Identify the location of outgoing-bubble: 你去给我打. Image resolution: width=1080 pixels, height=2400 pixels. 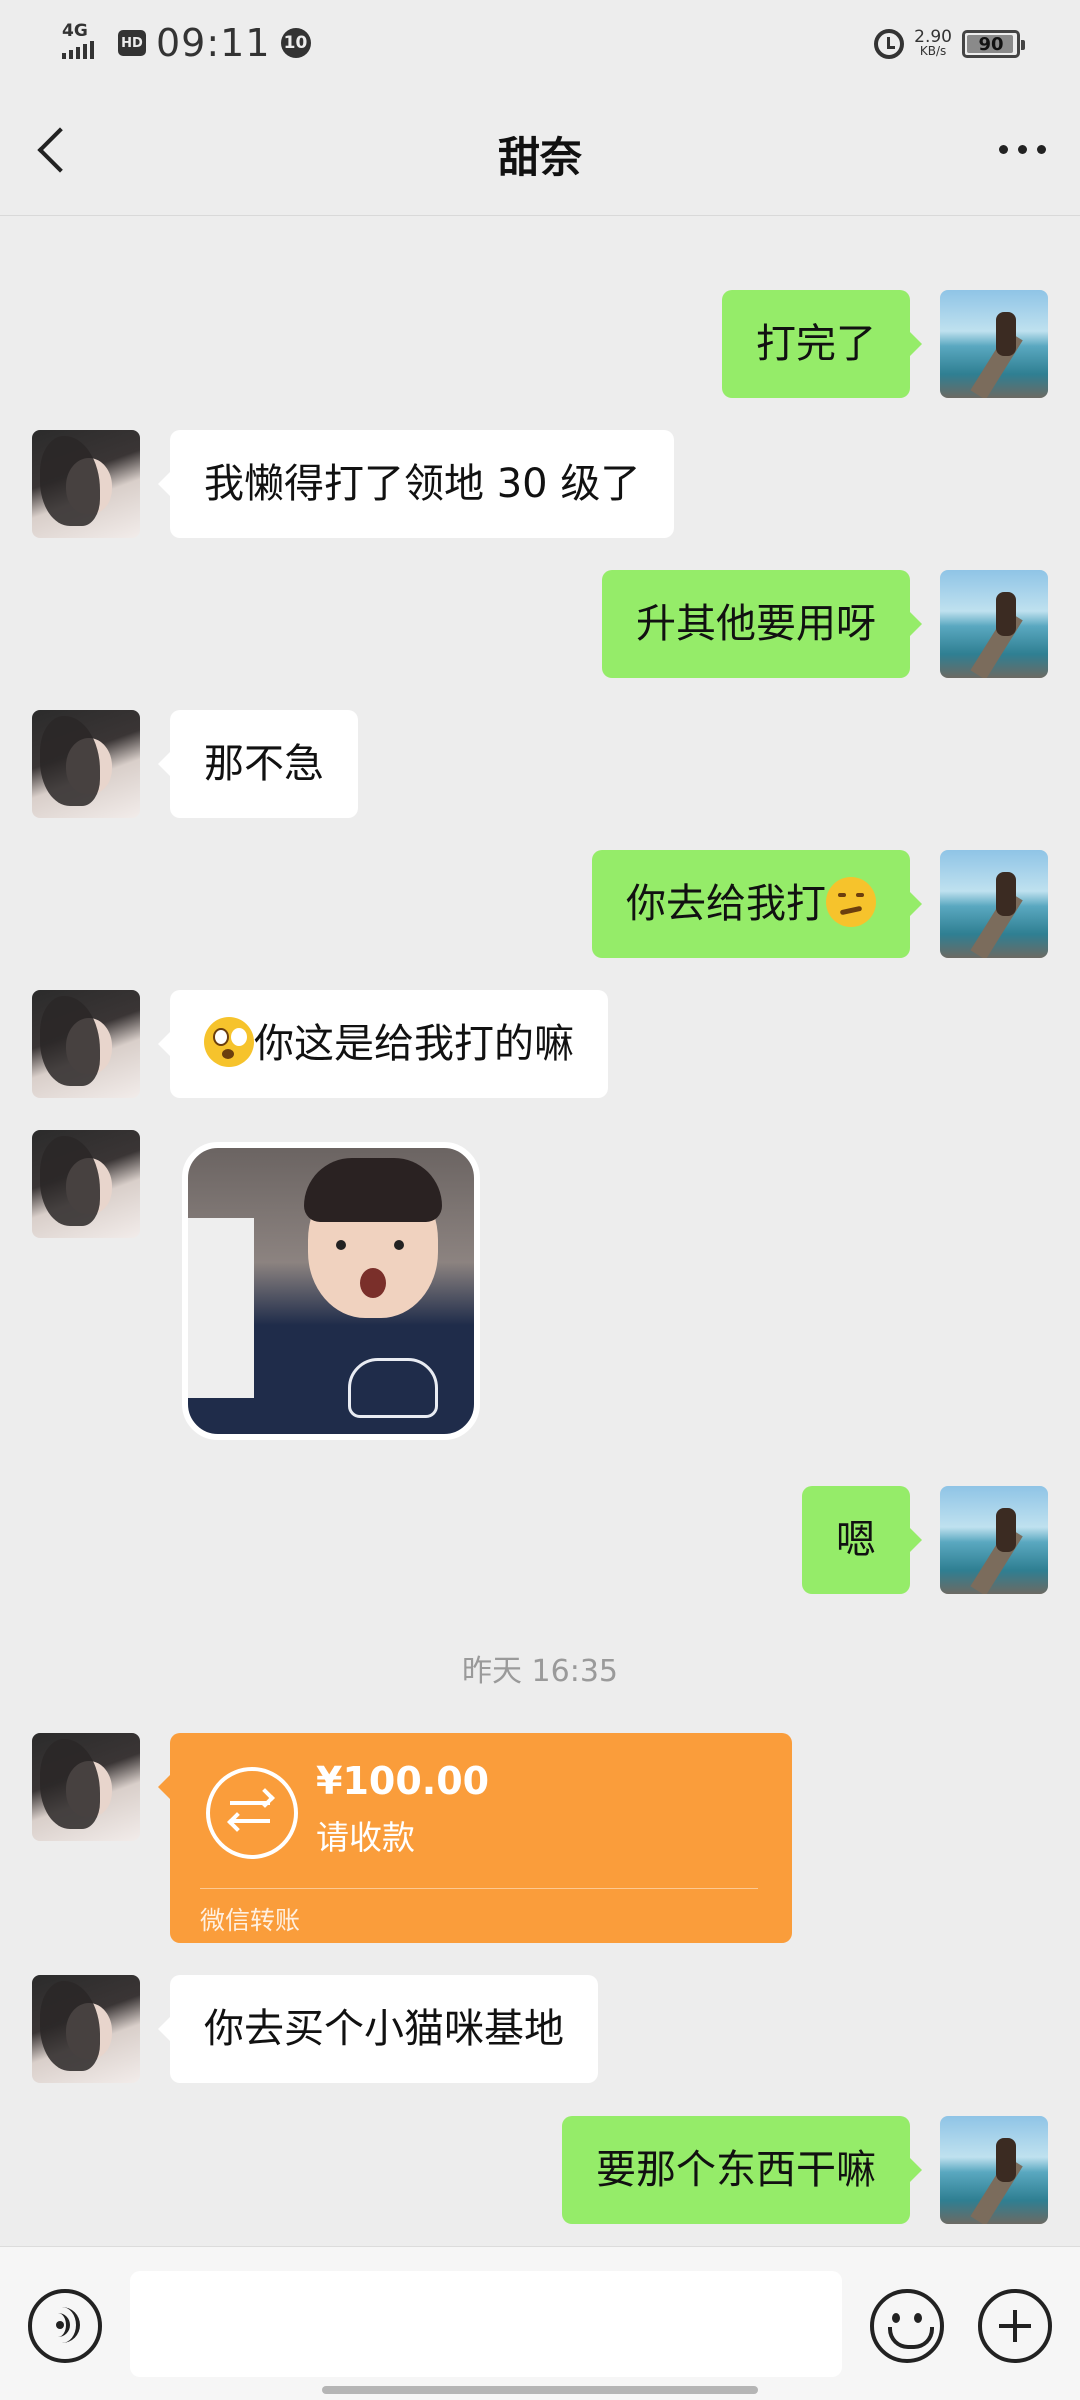
(757, 904).